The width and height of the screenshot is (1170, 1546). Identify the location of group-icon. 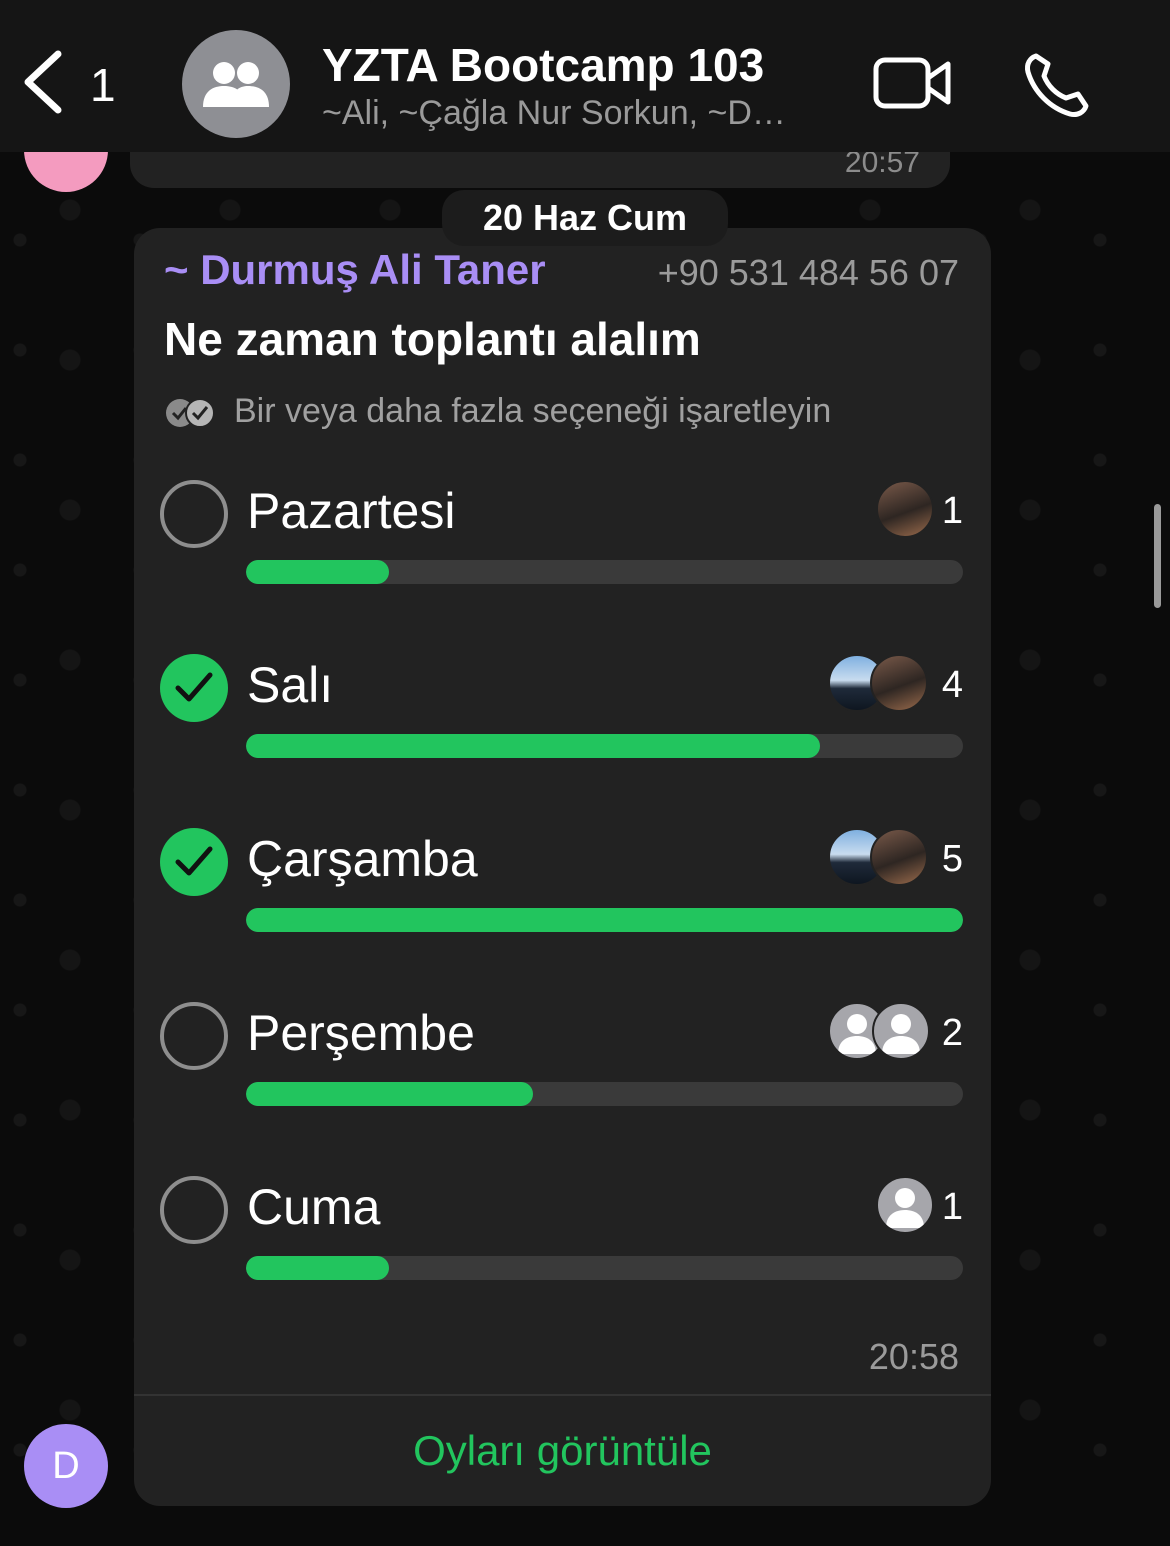
(236, 84).